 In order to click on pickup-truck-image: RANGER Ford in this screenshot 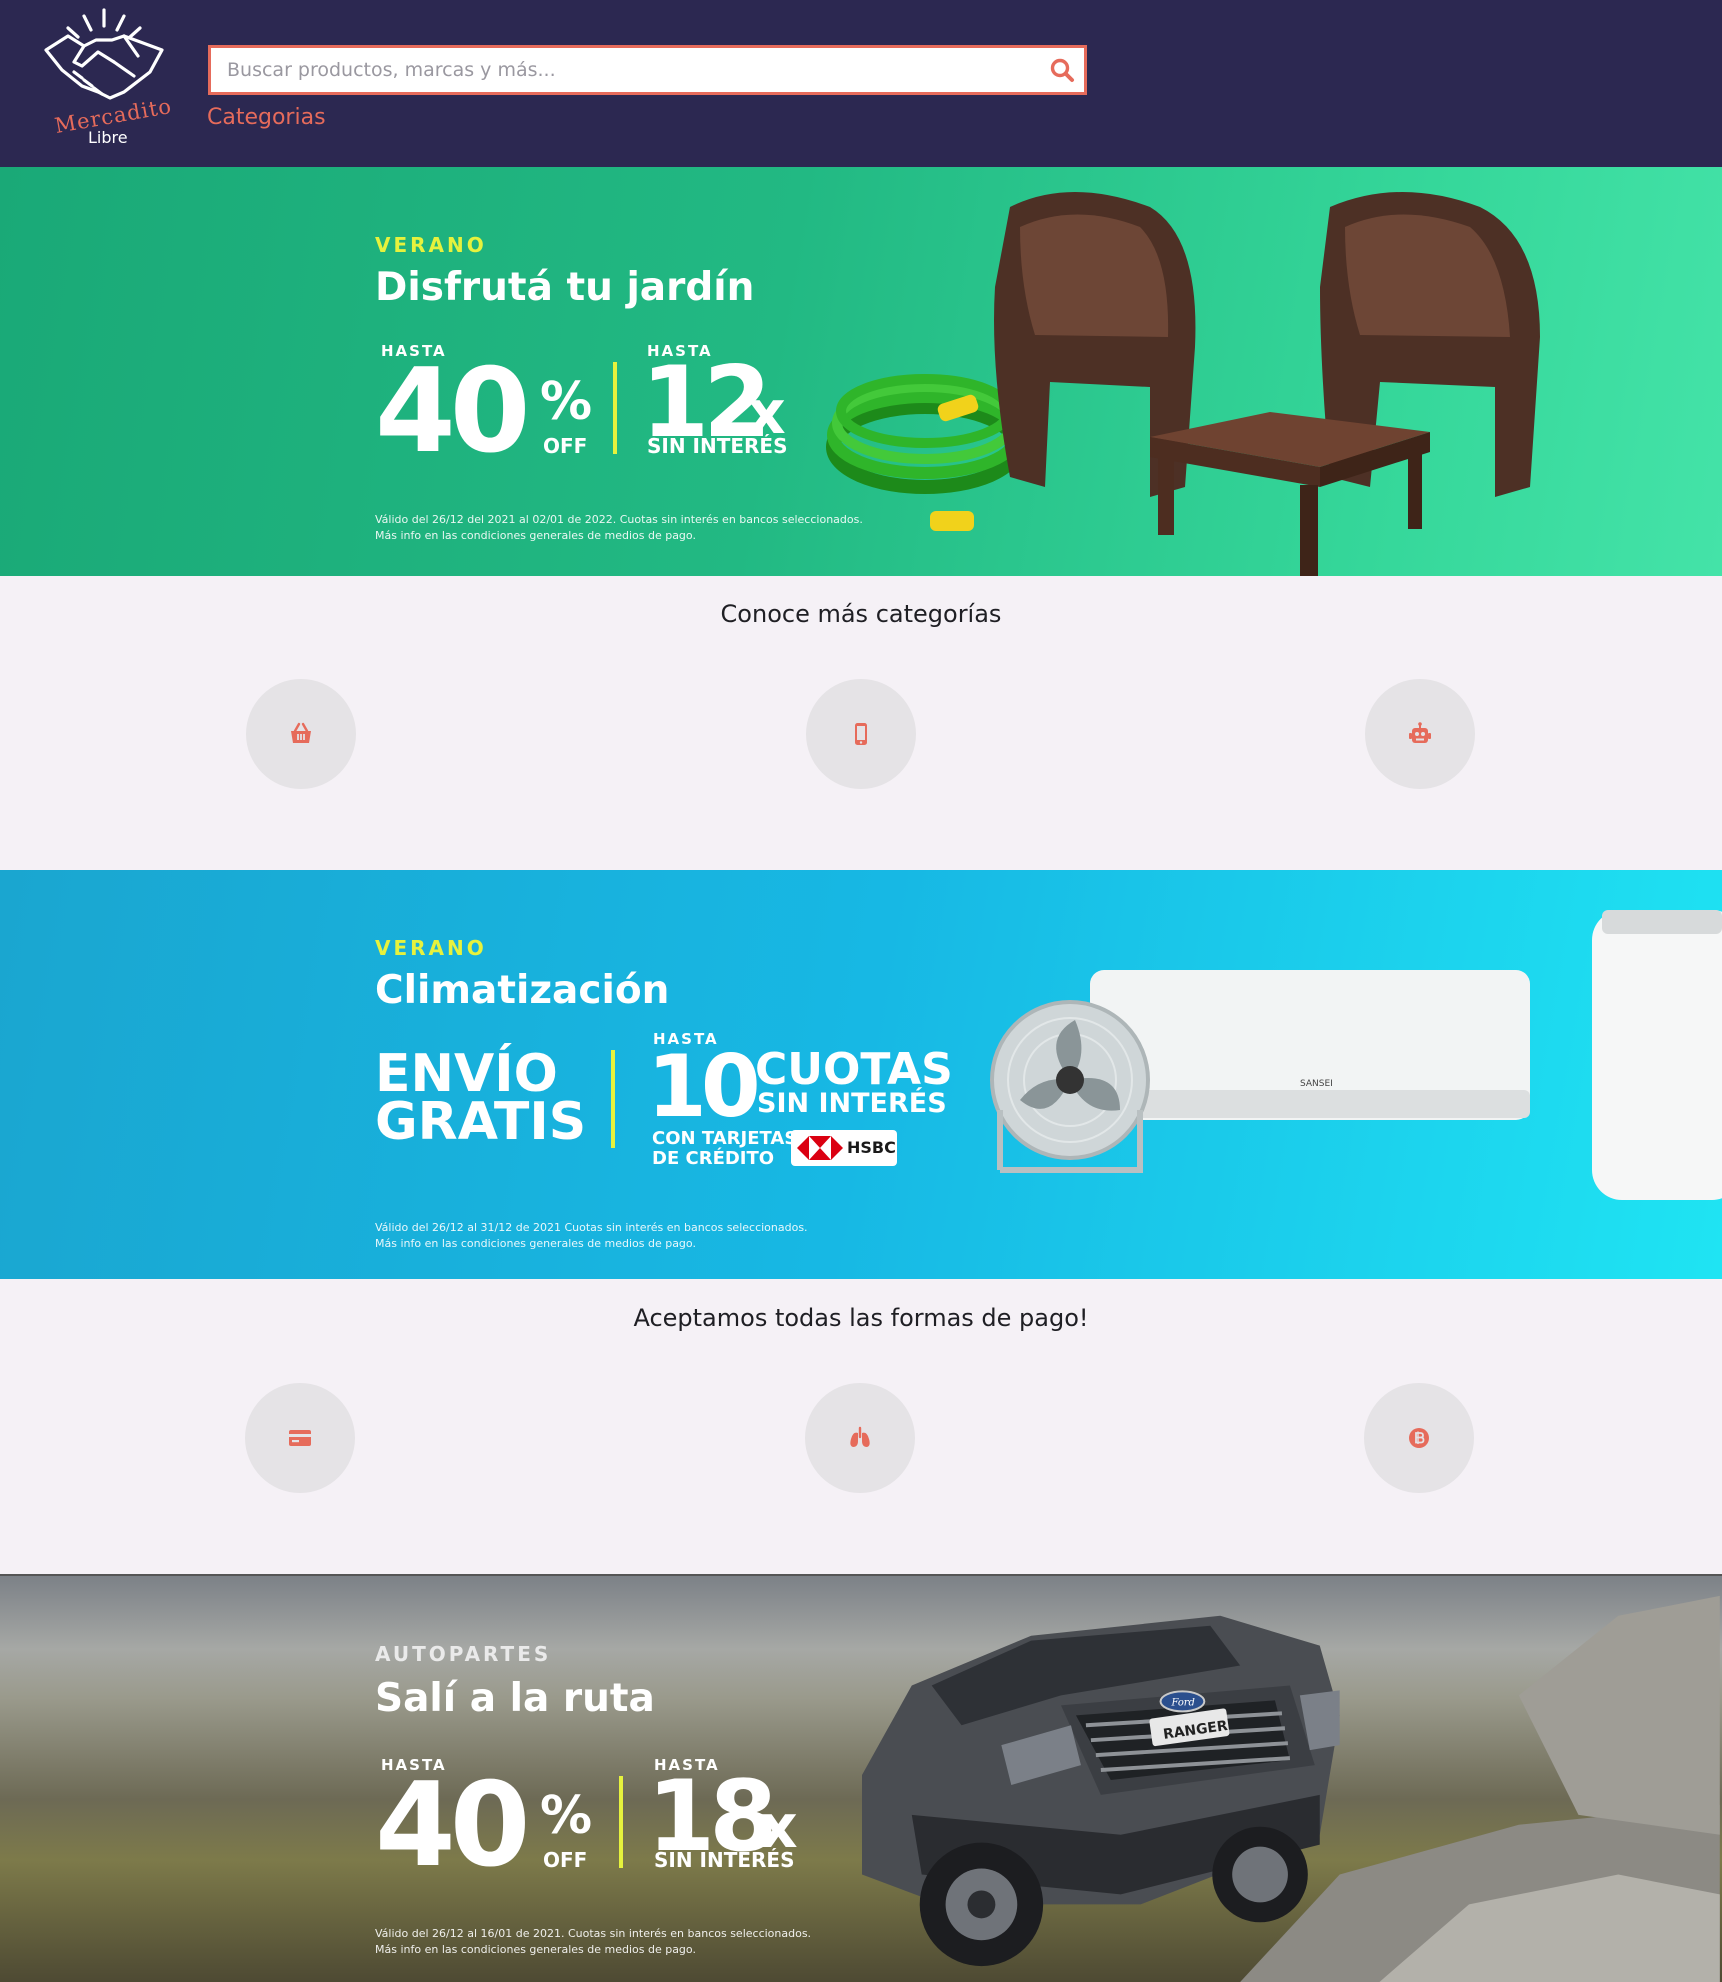, I will do `click(1291, 1788)`.